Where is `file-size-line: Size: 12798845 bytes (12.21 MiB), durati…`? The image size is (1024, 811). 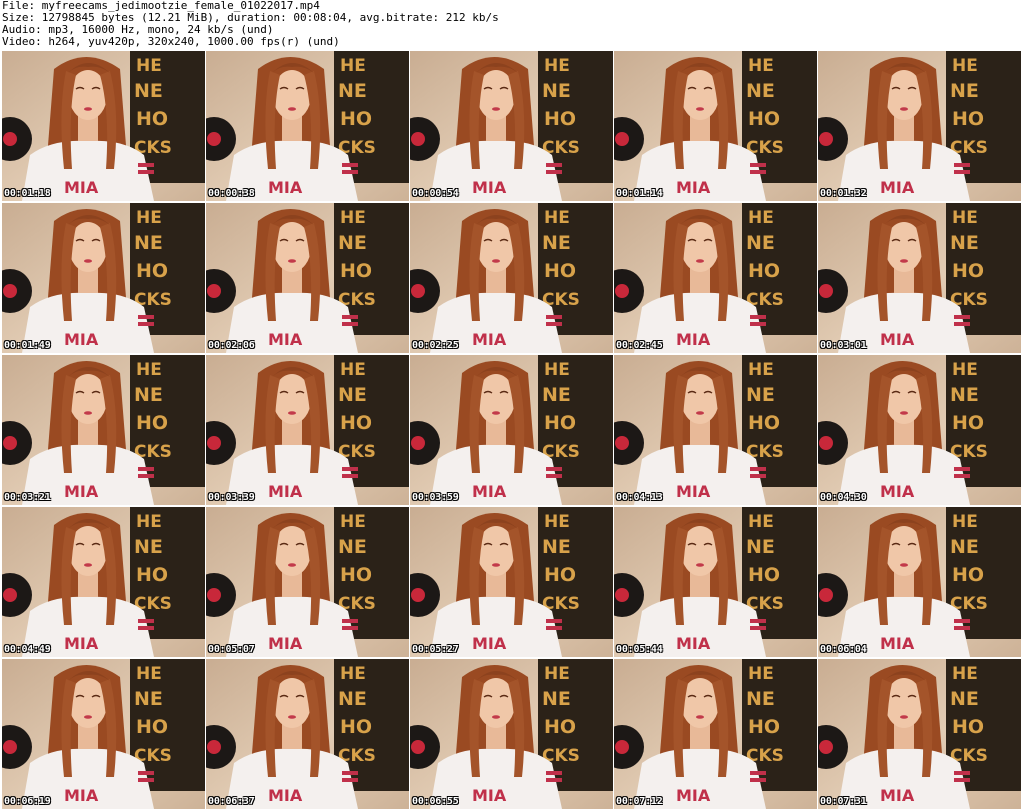
file-size-line: Size: 12798845 bytes (12.21 MiB), durati… is located at coordinates (250, 18).